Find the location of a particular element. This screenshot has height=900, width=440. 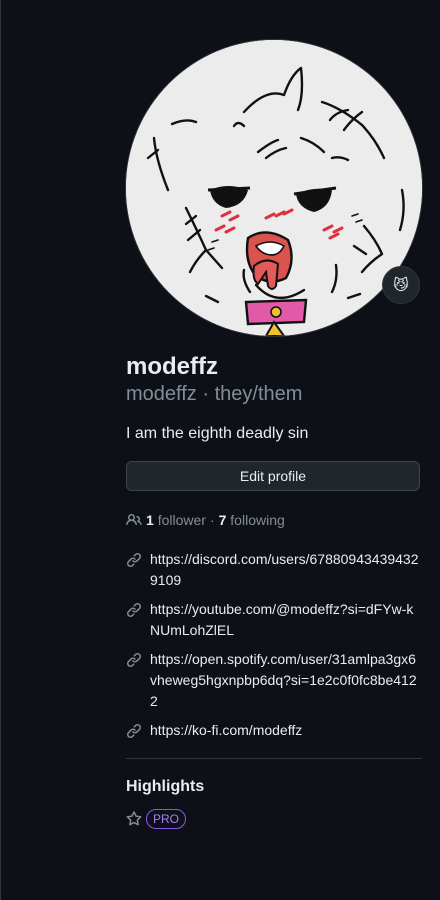

profile-username: modeffz is located at coordinates (161, 394).